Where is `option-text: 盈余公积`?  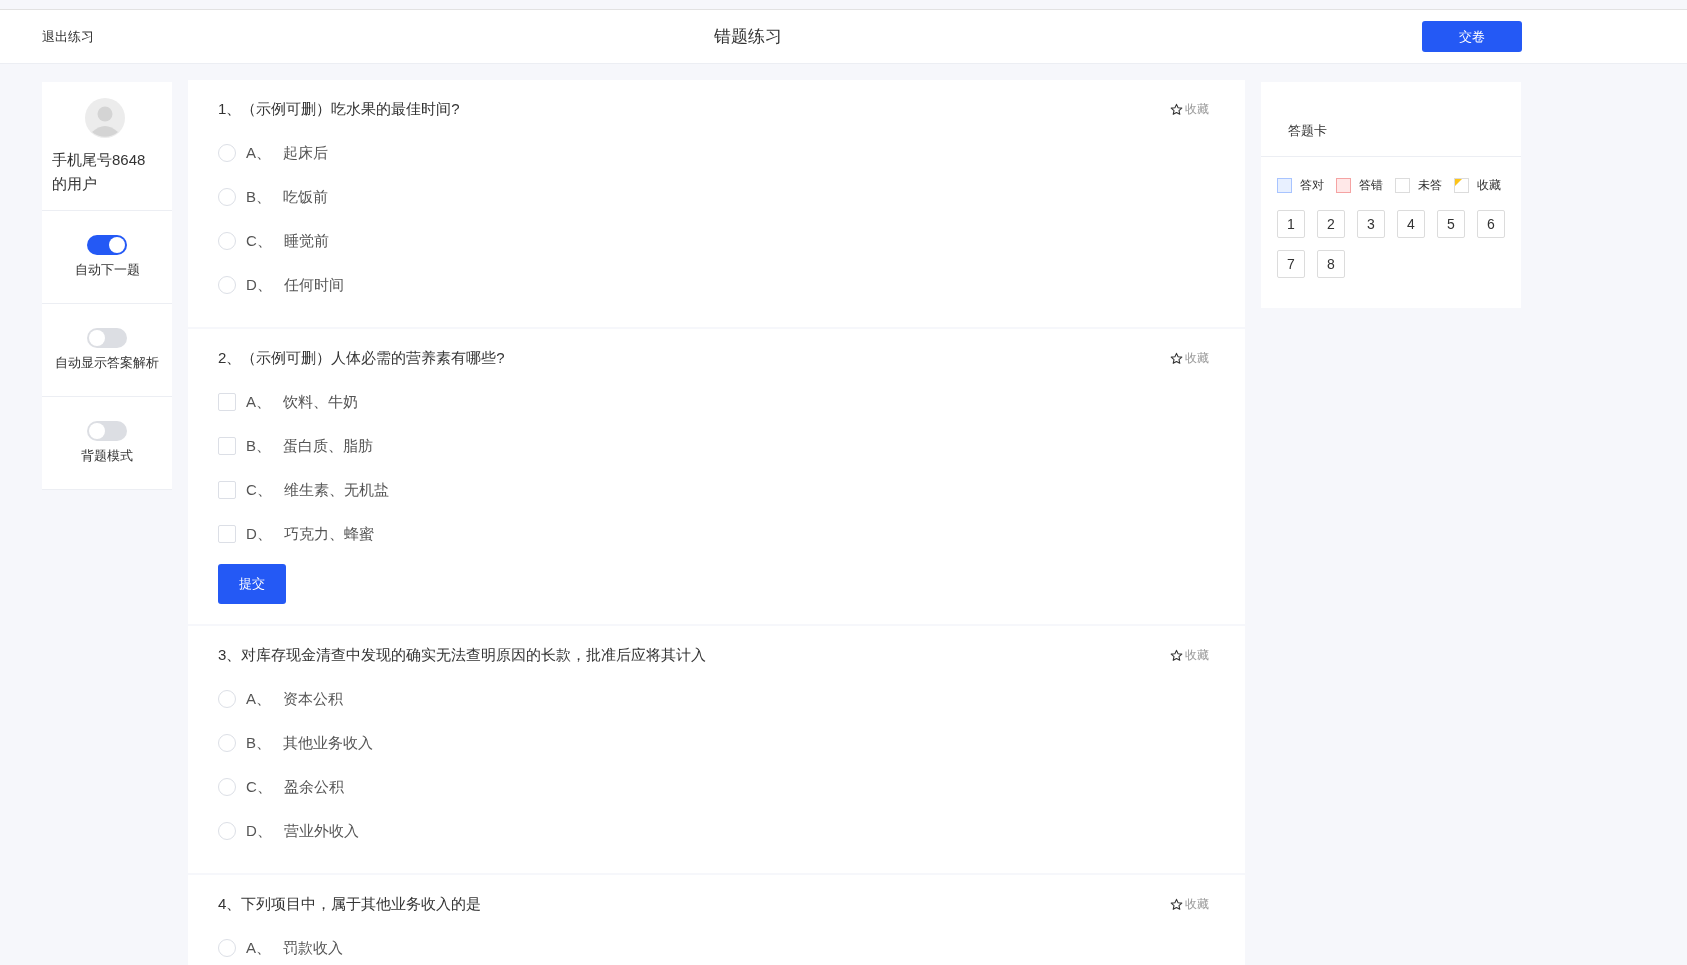
option-text: 盈余公积 is located at coordinates (313, 787).